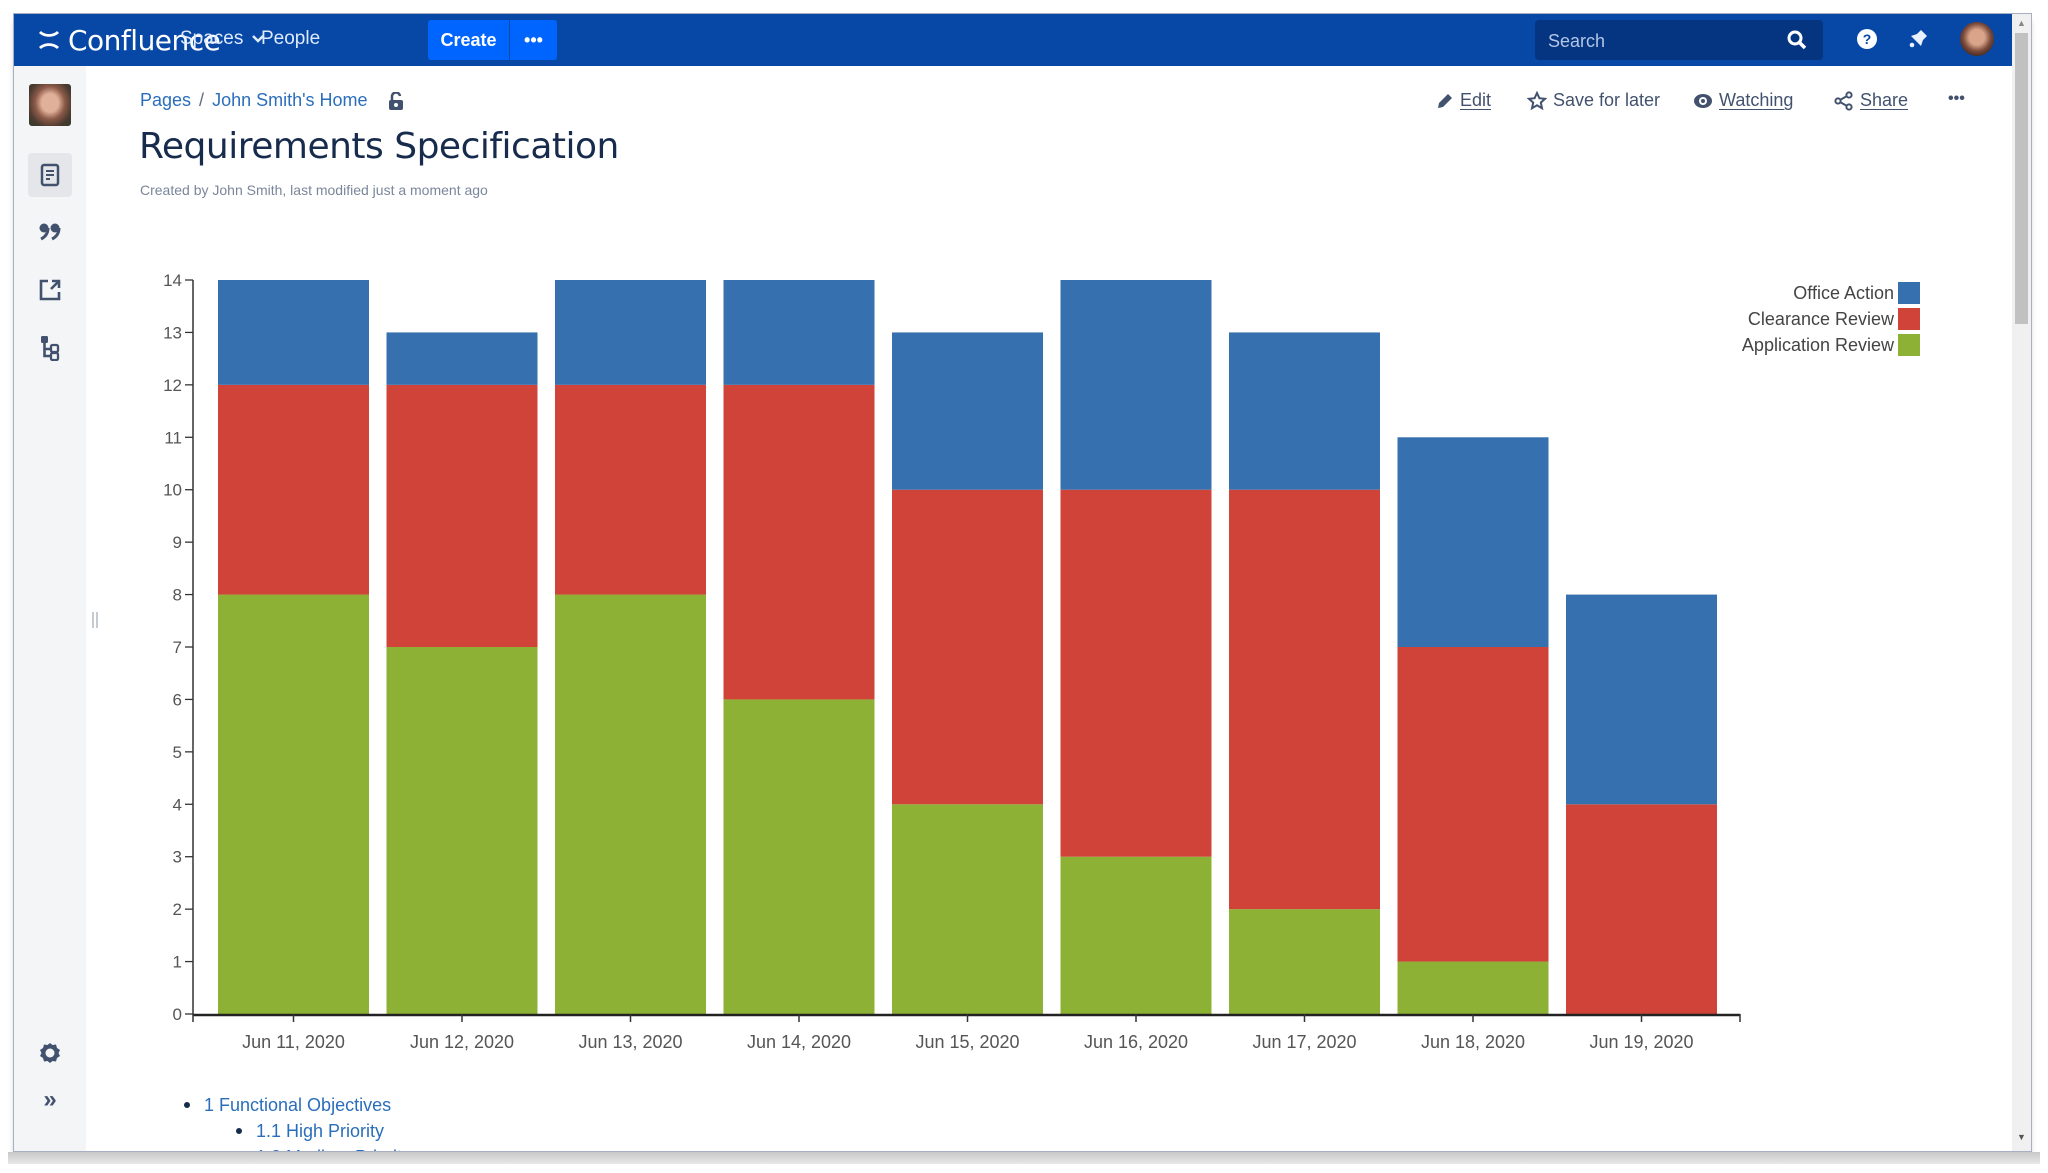 This screenshot has width=2048, height=1173. I want to click on scroll-up-arrow-icon: ▲, so click(2021, 25).